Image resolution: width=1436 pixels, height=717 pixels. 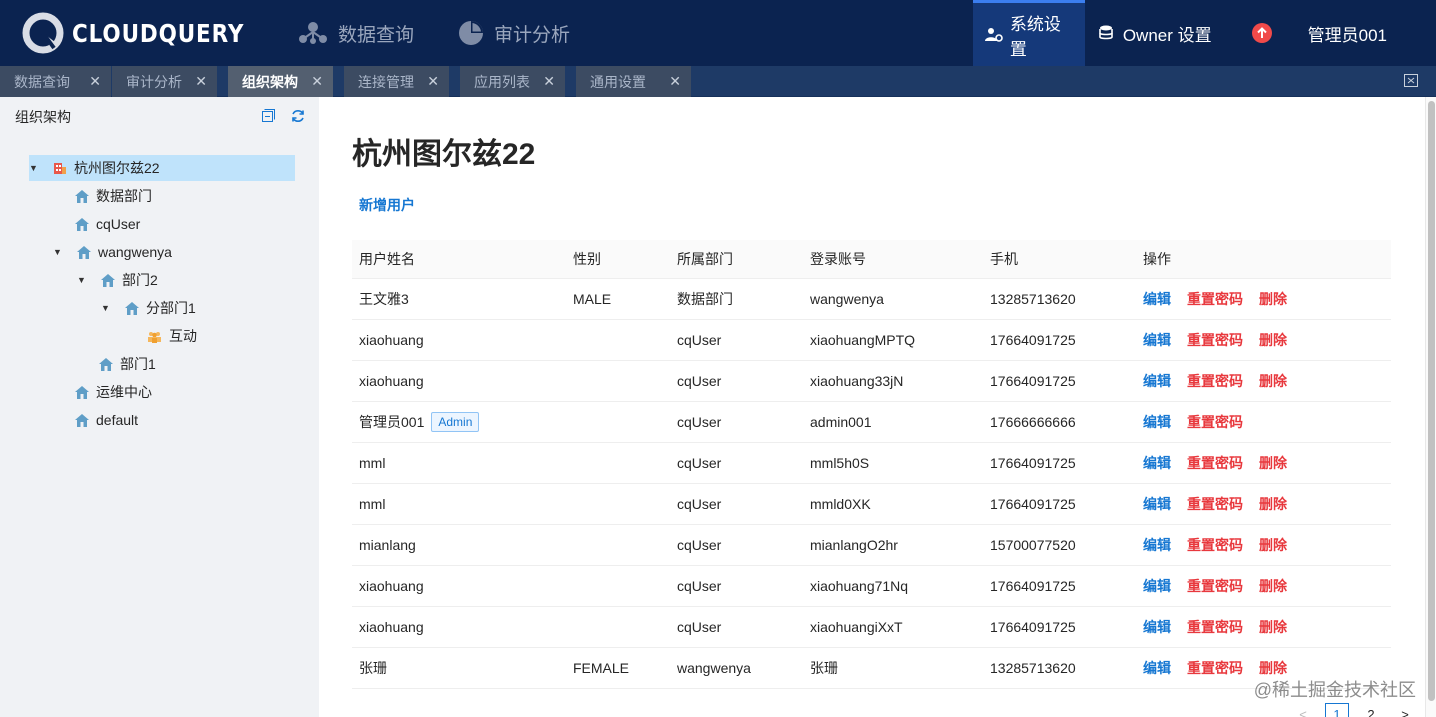 I want to click on tree-node-label: 运维中心, so click(x=124, y=392).